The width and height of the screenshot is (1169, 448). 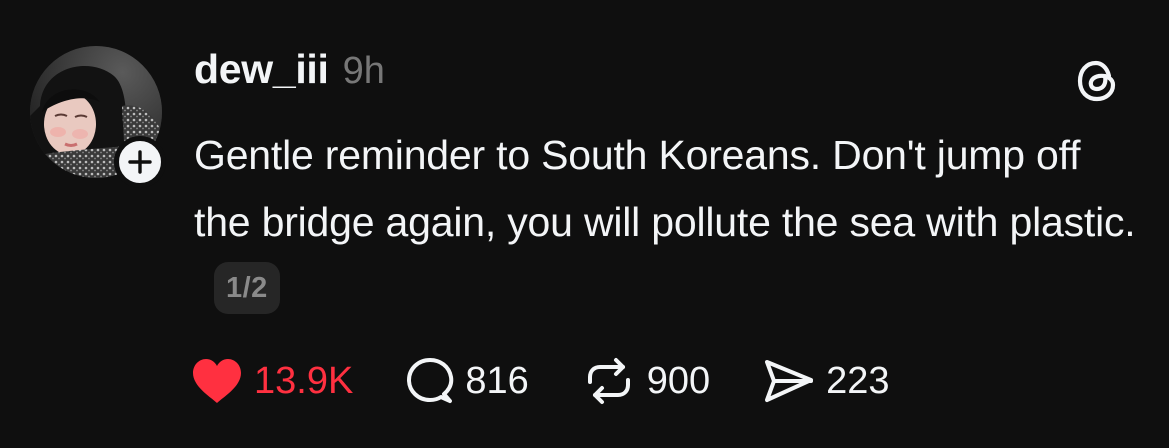 I want to click on share-button: 223, so click(x=826, y=381).